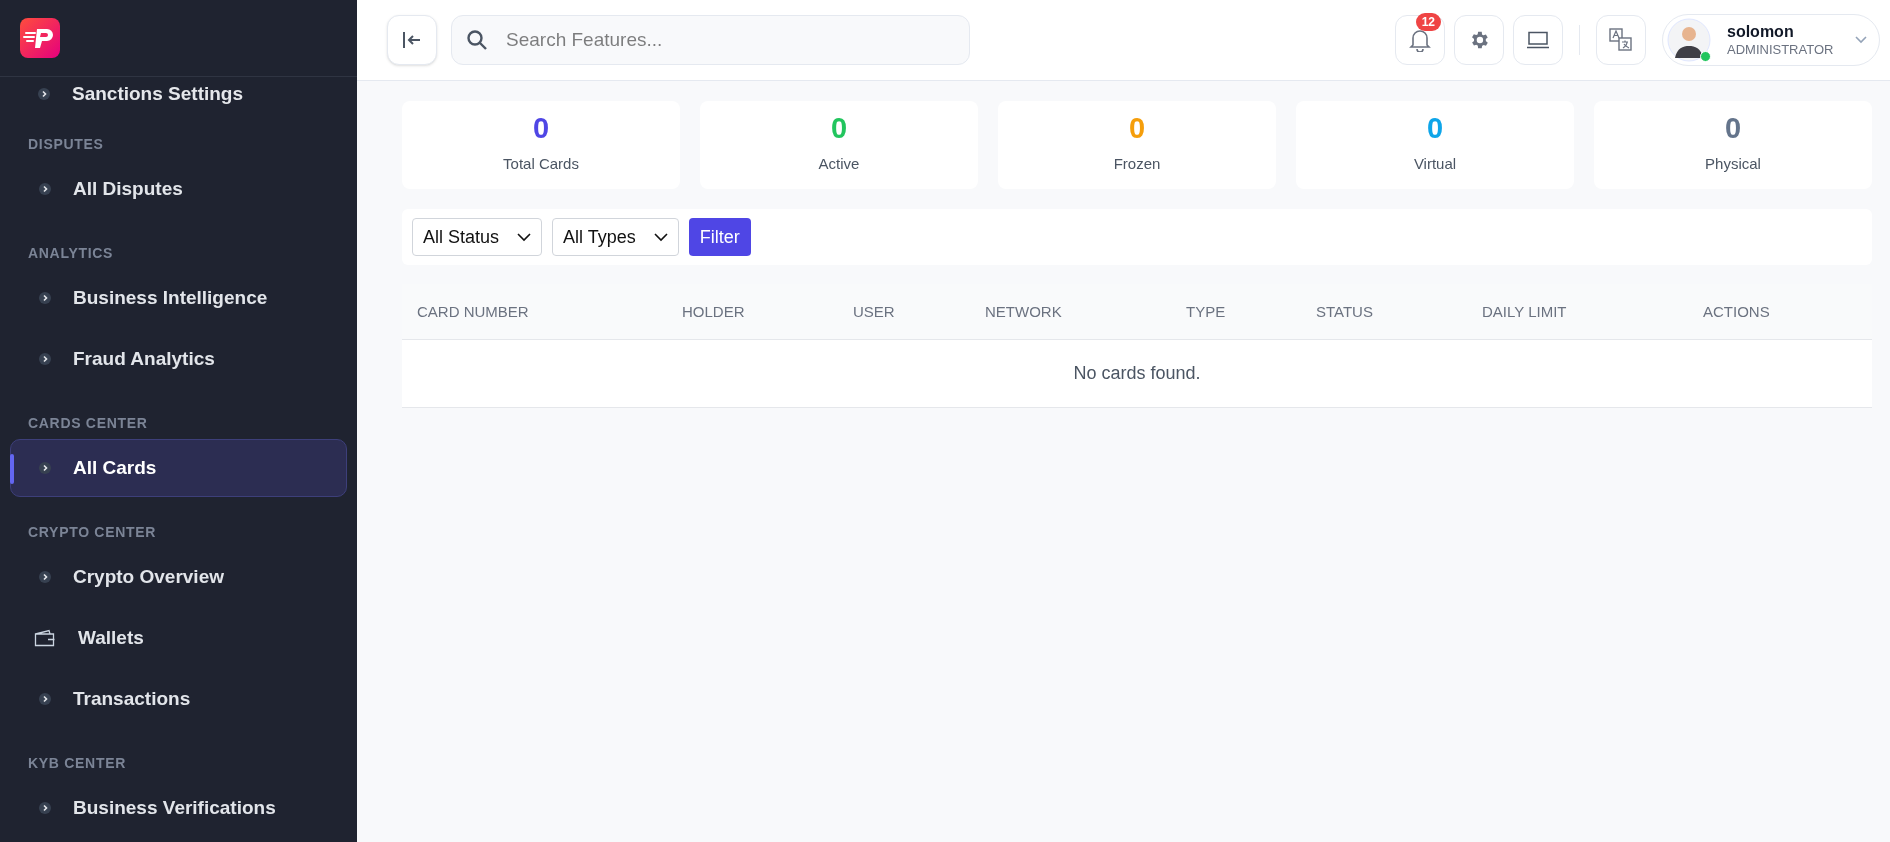 Image resolution: width=1890 pixels, height=842 pixels. Describe the element at coordinates (1137, 373) in the screenshot. I see `empty-message: No cards found.` at that location.